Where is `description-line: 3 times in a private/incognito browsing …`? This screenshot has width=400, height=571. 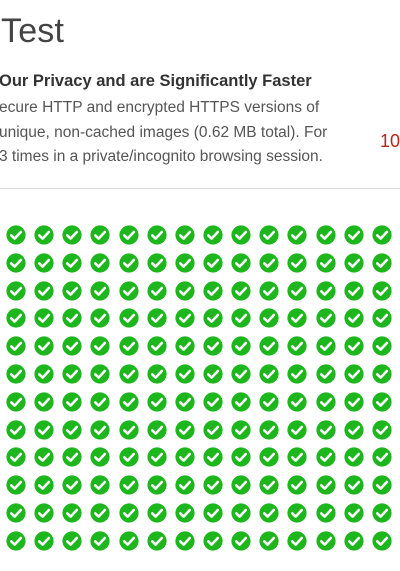 description-line: 3 times in a private/incognito browsing … is located at coordinates (161, 156).